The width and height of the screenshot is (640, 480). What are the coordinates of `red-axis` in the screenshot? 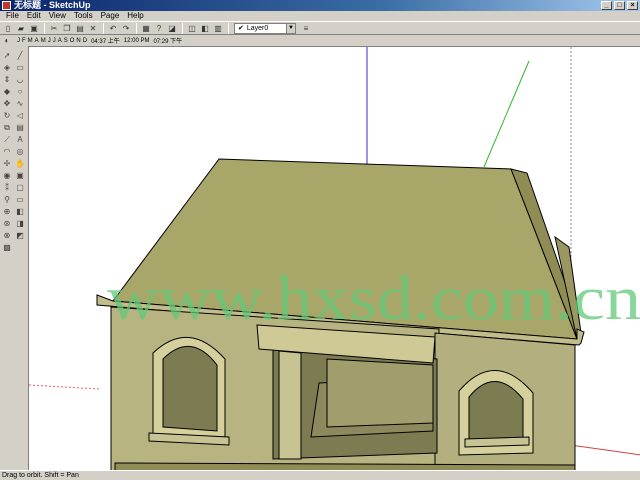 It's located at (64, 387).